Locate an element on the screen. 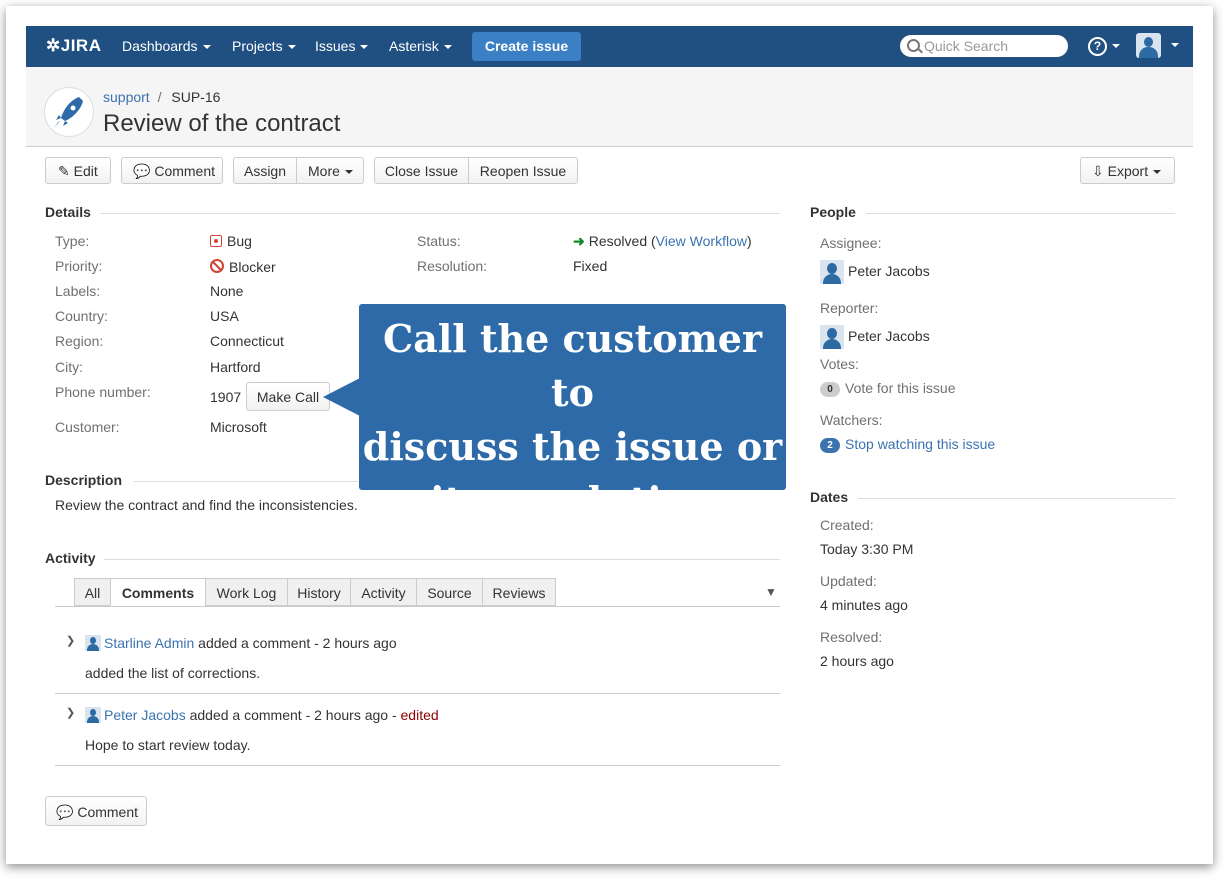  tab-activity: Activity is located at coordinates (383, 592).